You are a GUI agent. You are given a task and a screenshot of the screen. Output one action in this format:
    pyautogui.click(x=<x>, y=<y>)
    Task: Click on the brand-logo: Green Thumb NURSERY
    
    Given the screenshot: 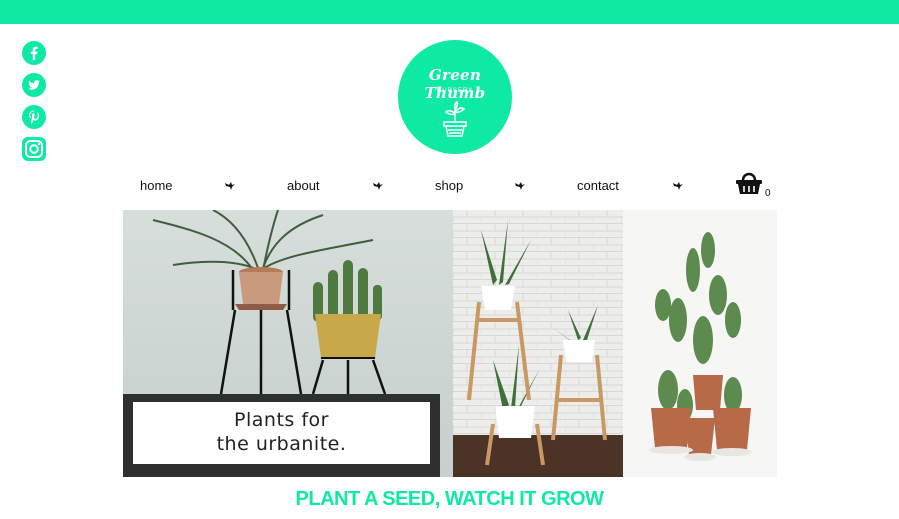 What is the action you would take?
    pyautogui.click(x=455, y=97)
    